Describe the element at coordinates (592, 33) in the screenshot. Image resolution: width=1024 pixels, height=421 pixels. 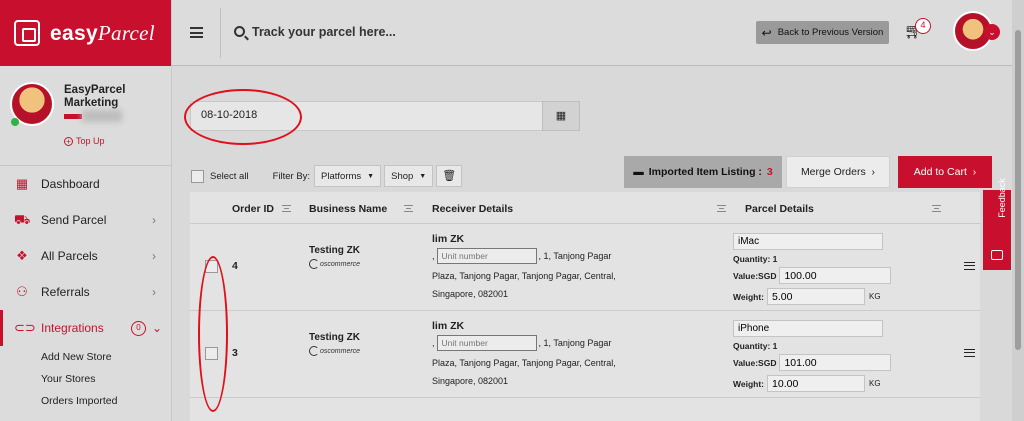
I see `top-bar: ↩ Back to Previous Version 🛒︎ 4 ⌄` at that location.